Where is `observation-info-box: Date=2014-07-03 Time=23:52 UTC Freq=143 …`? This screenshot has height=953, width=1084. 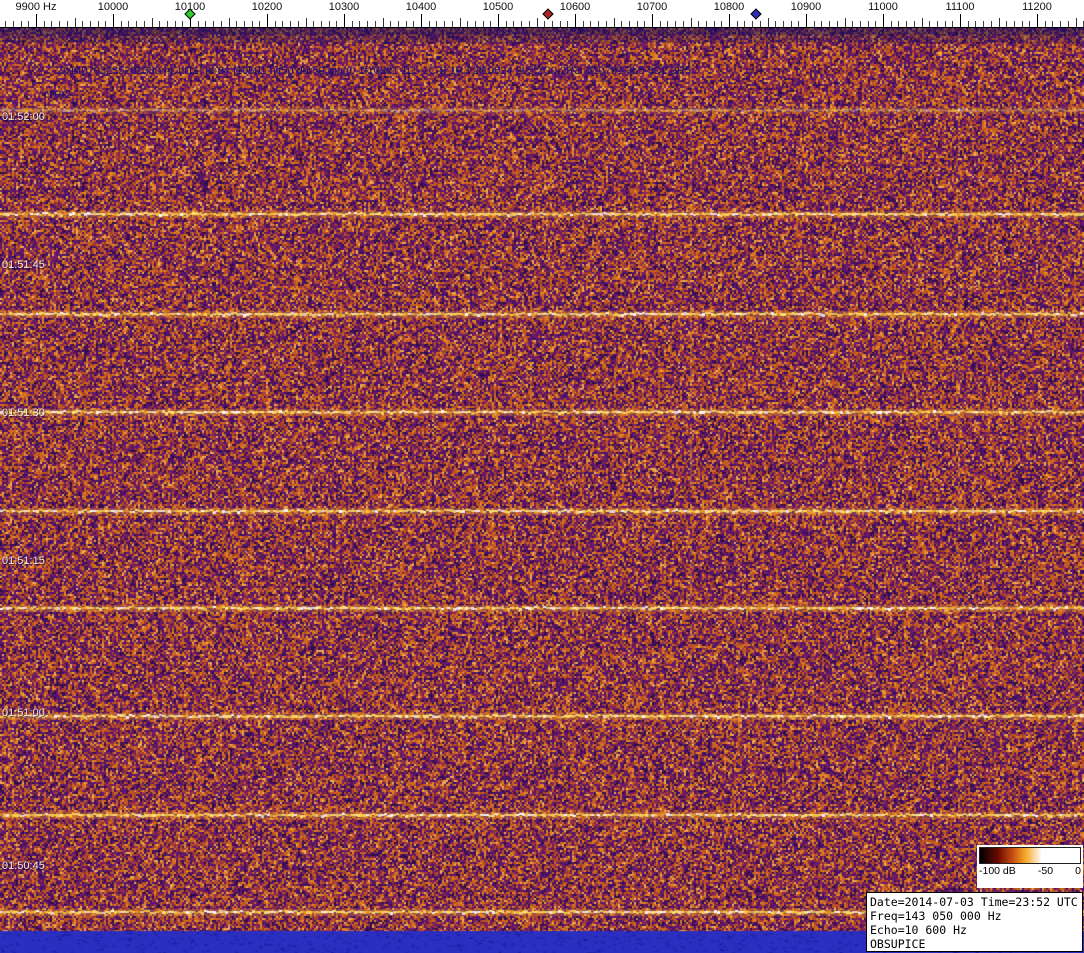
observation-info-box: Date=2014-07-03 Time=23:52 UTC Freq=143 … is located at coordinates (974, 922).